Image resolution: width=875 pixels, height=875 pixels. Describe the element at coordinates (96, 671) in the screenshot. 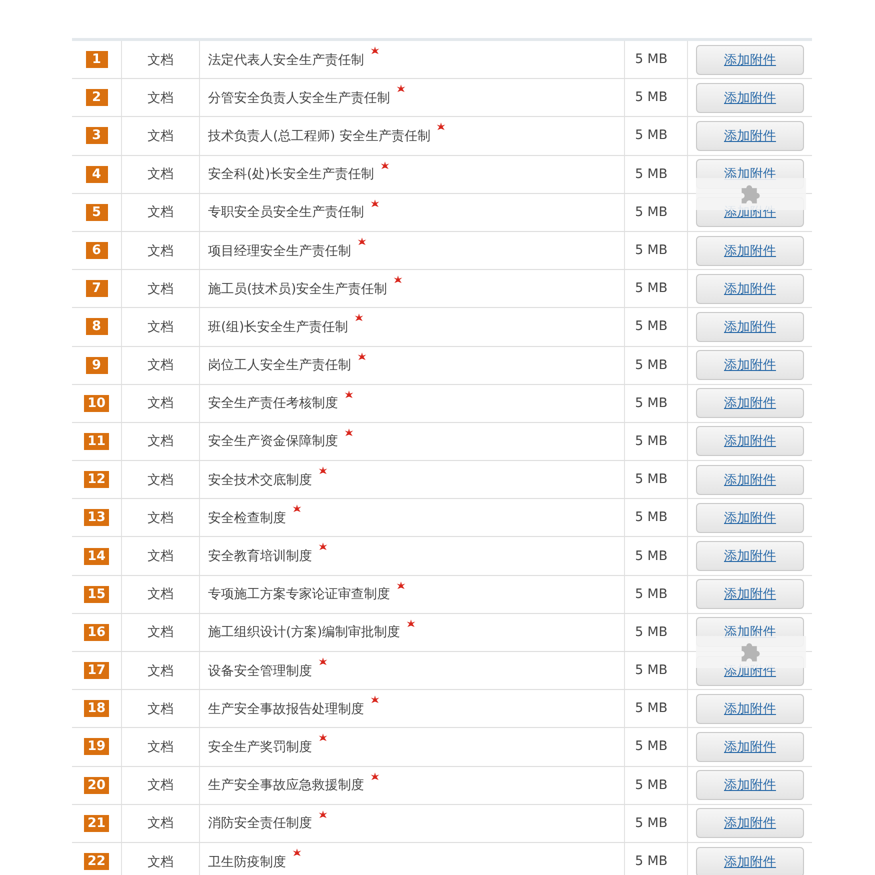

I see `row-number: 17` at that location.